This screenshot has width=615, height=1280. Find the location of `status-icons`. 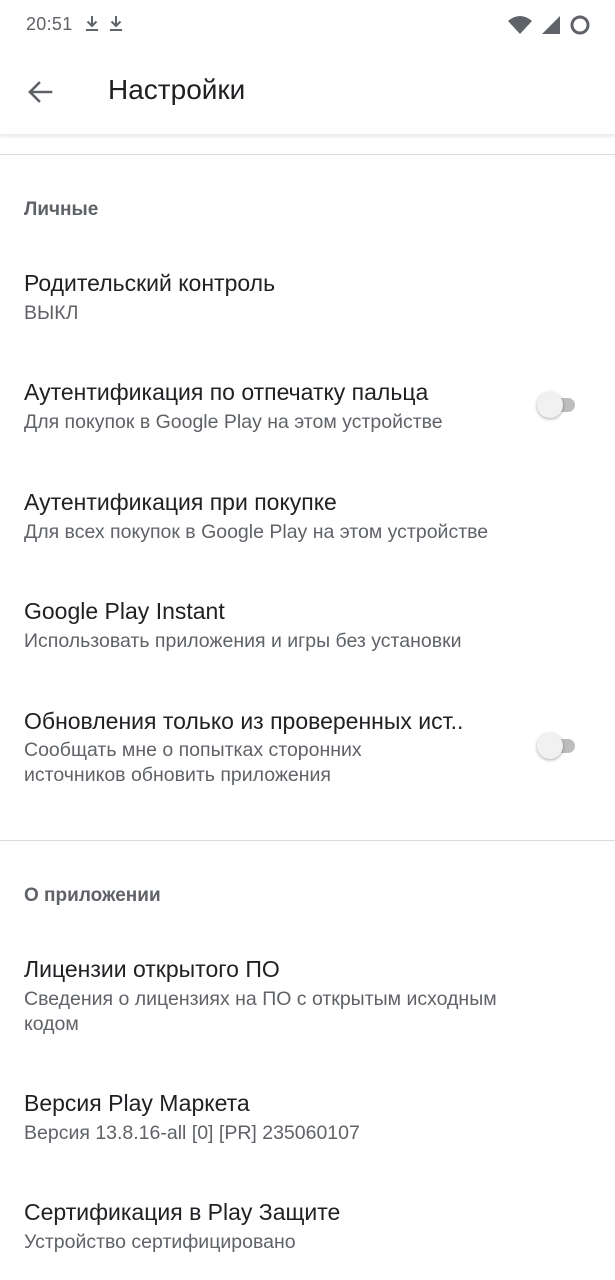

status-icons is located at coordinates (549, 25).